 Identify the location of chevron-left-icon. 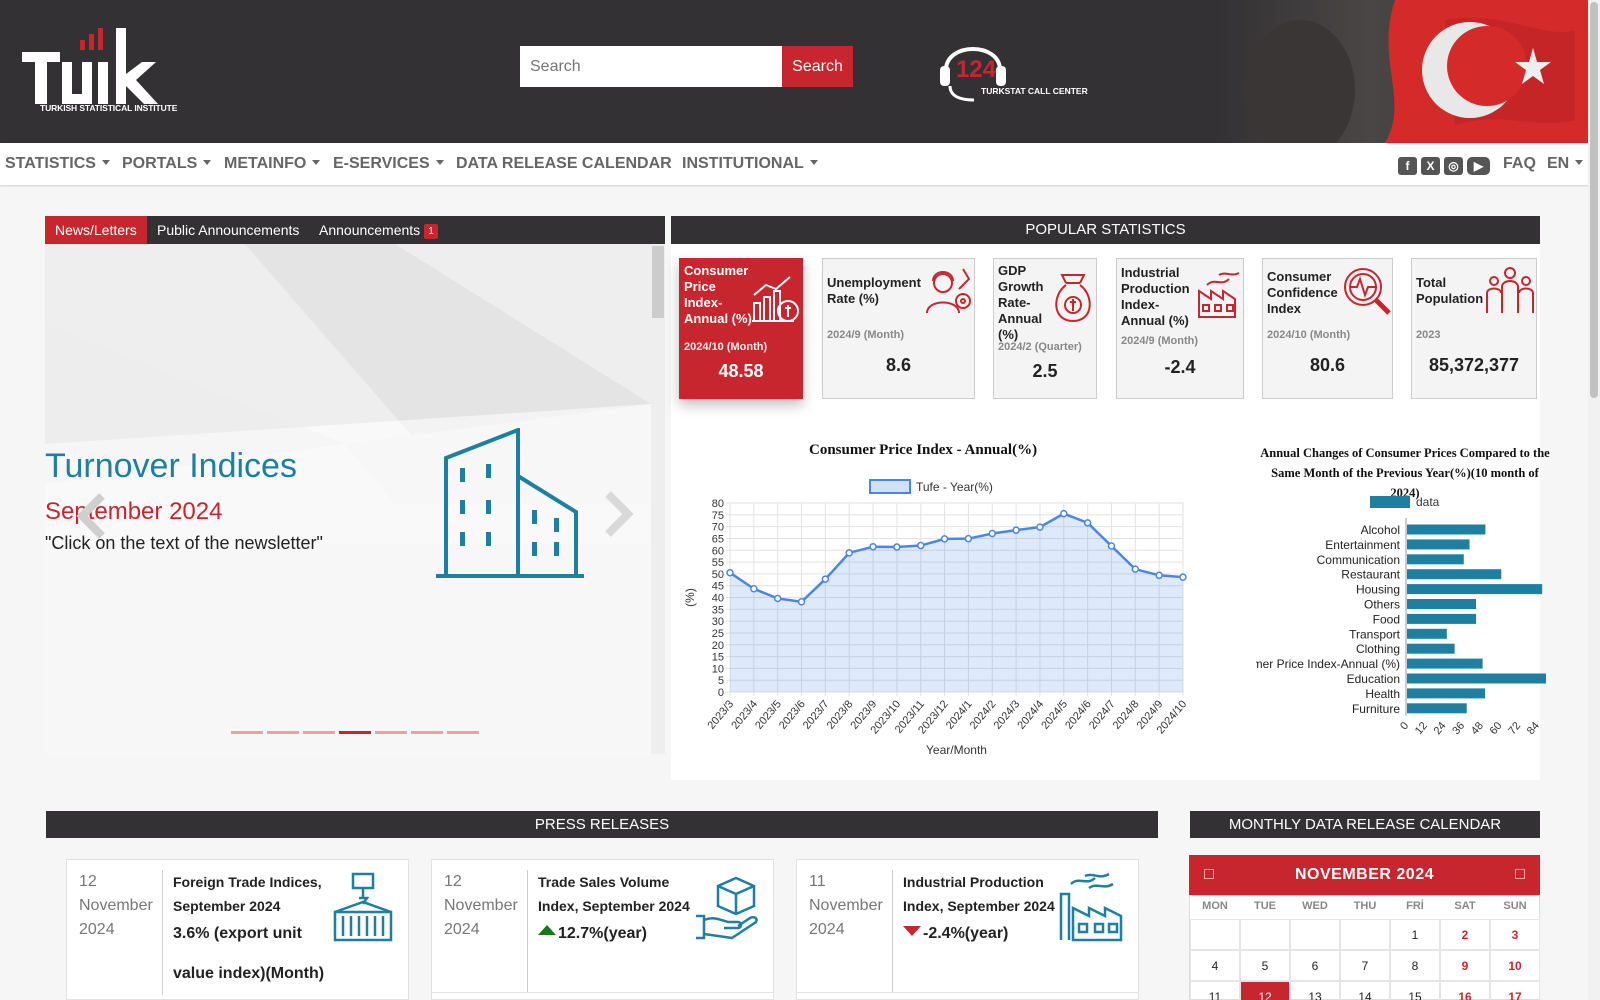
(91, 516).